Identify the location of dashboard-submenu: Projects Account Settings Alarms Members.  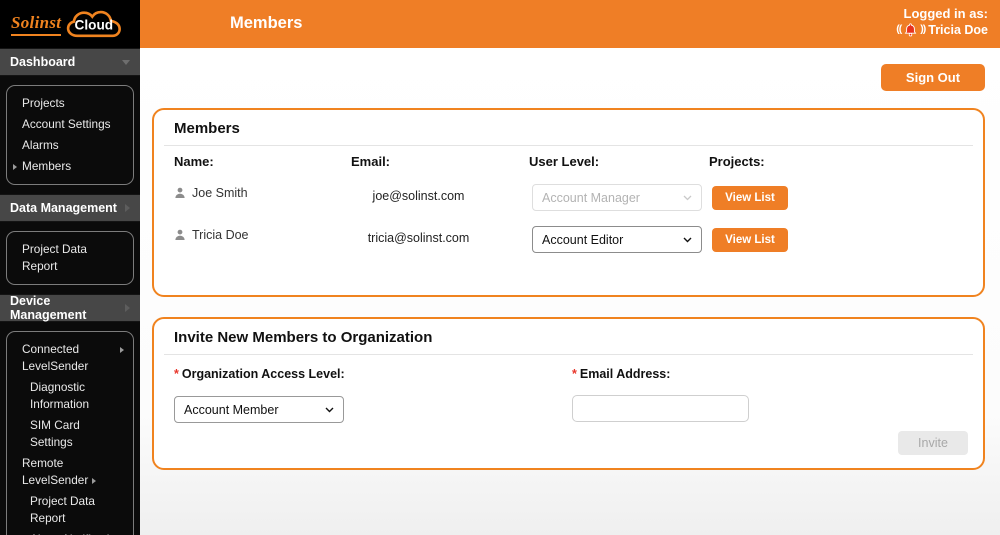
(70, 135).